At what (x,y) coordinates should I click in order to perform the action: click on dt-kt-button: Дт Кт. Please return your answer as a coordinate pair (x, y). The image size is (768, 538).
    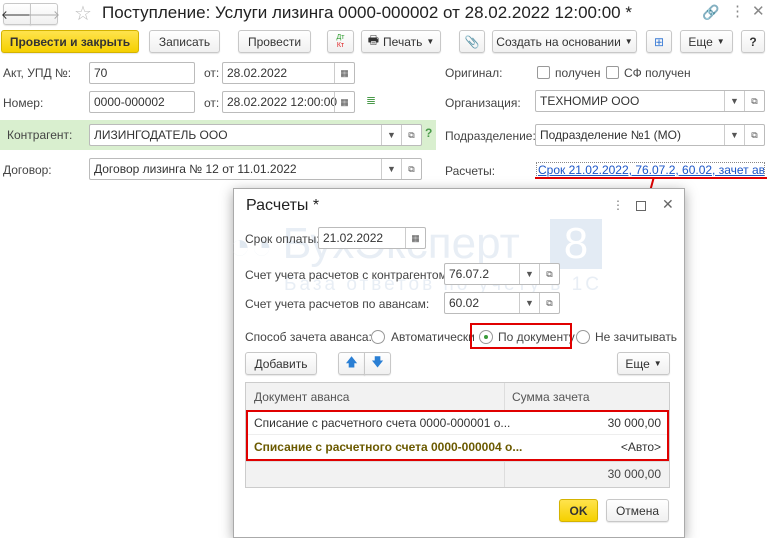
    Looking at the image, I should click on (340, 41).